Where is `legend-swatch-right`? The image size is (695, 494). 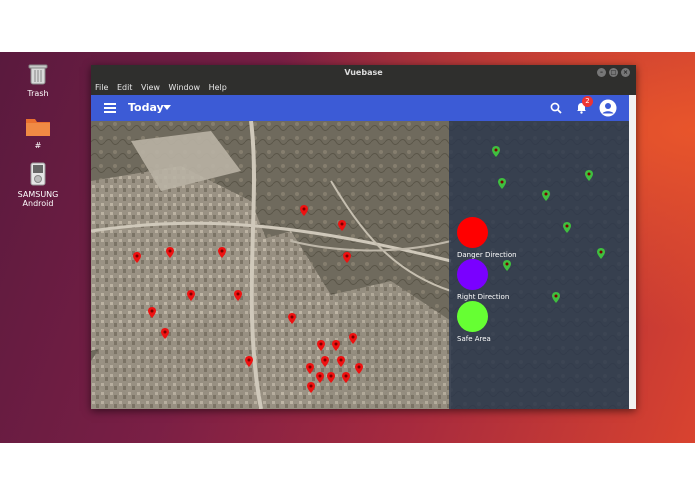
legend-swatch-right is located at coordinates (472, 274).